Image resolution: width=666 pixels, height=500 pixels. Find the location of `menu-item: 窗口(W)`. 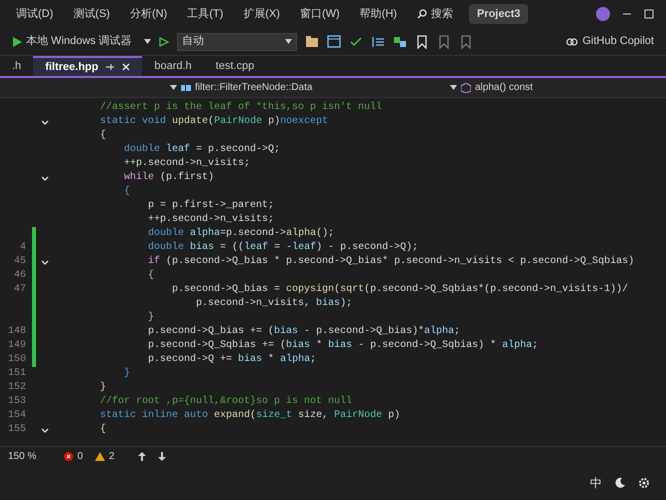

menu-item: 窗口(W) is located at coordinates (320, 14).